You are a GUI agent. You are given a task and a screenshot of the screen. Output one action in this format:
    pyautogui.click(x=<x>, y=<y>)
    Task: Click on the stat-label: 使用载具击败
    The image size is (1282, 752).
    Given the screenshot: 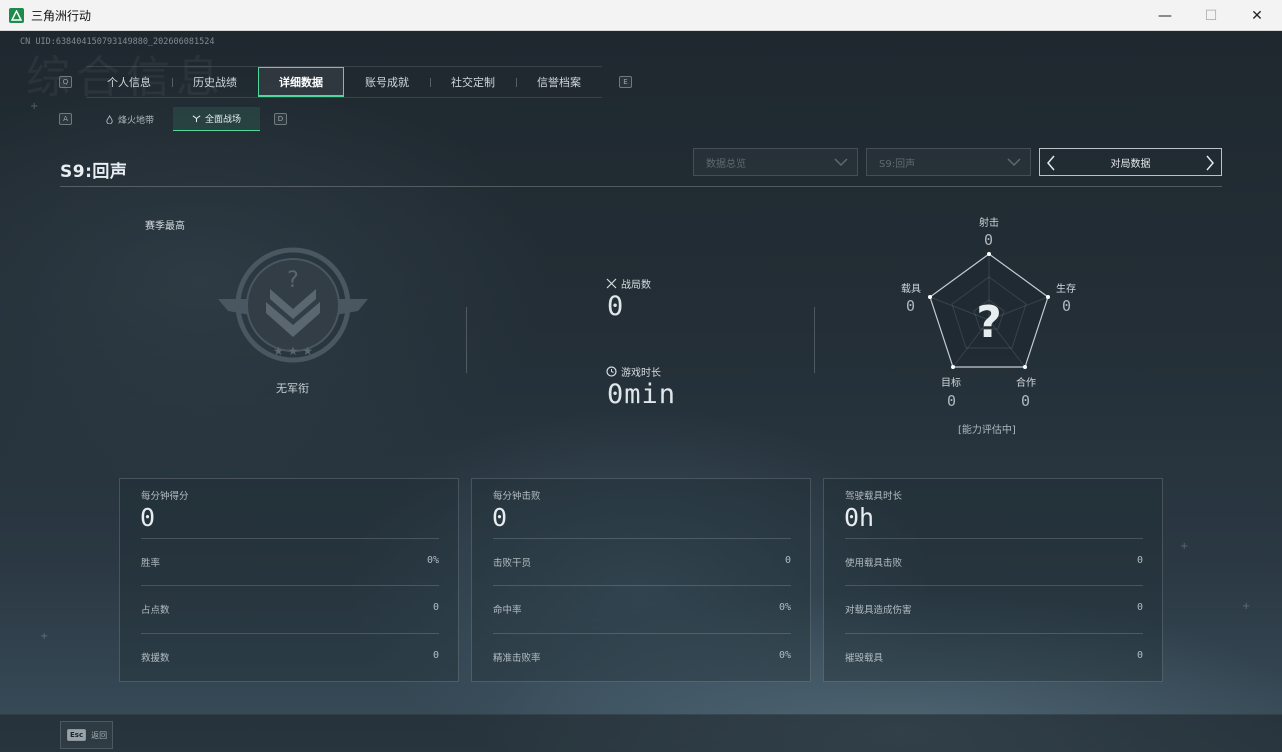 What is the action you would take?
    pyautogui.click(x=874, y=563)
    